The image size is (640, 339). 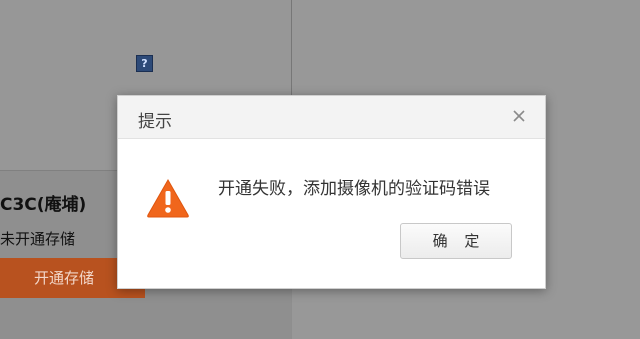 I want to click on help-icon: ?, so click(x=144, y=63).